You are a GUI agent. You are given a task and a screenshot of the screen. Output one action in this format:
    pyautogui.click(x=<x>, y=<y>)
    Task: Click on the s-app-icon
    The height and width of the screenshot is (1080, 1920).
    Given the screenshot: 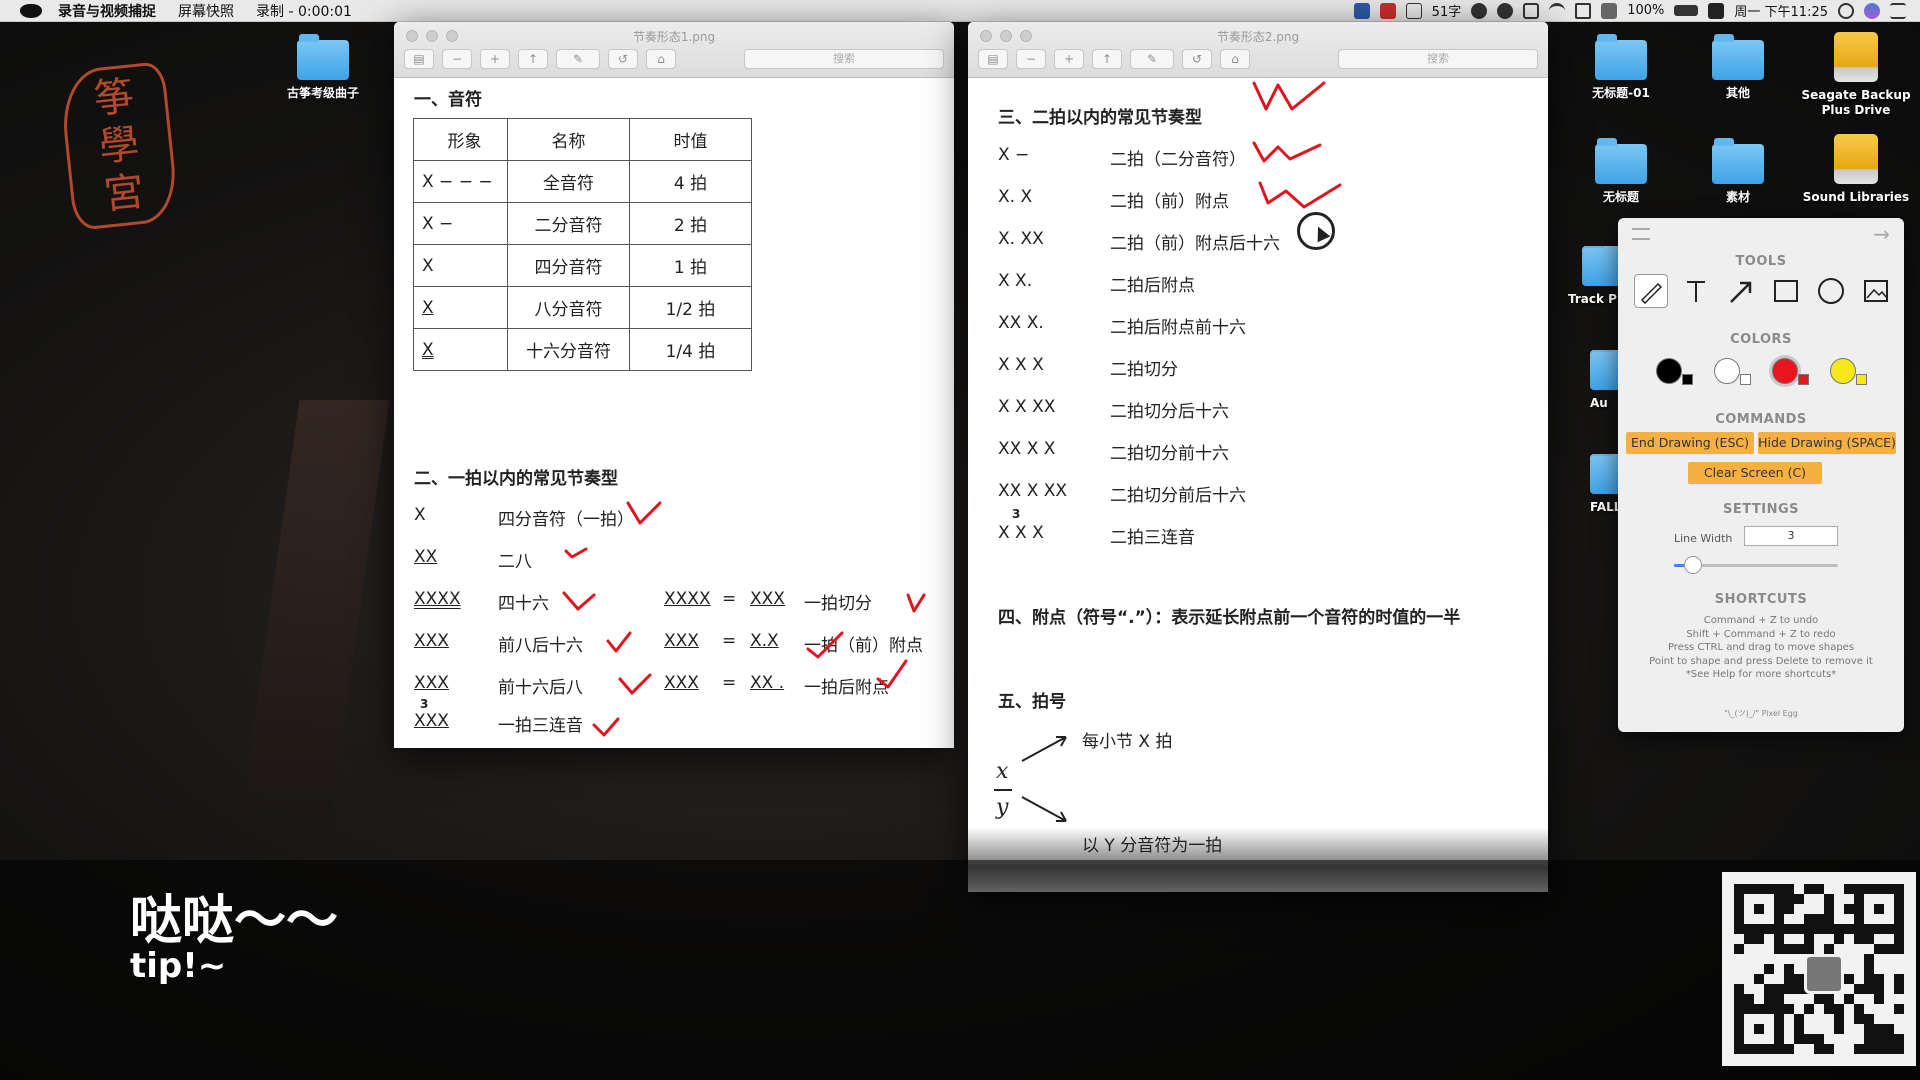 What is the action you would take?
    pyautogui.click(x=1716, y=10)
    